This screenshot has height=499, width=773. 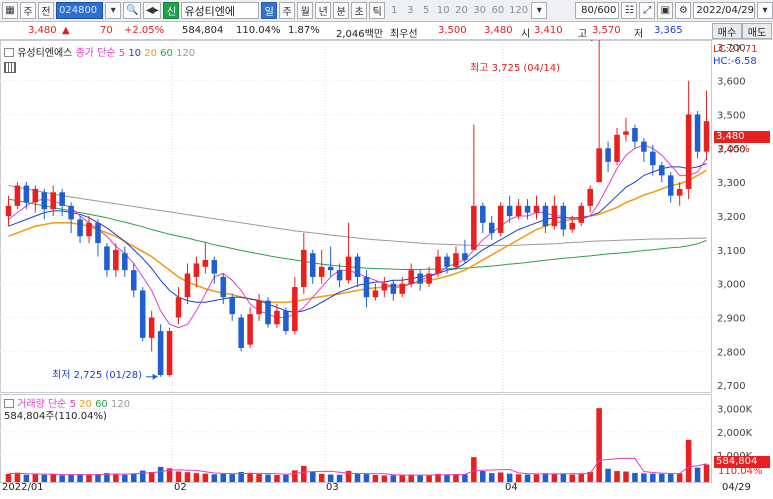 What do you see at coordinates (734, 149) in the screenshot?
I see `last-change-tag: 2.05%` at bounding box center [734, 149].